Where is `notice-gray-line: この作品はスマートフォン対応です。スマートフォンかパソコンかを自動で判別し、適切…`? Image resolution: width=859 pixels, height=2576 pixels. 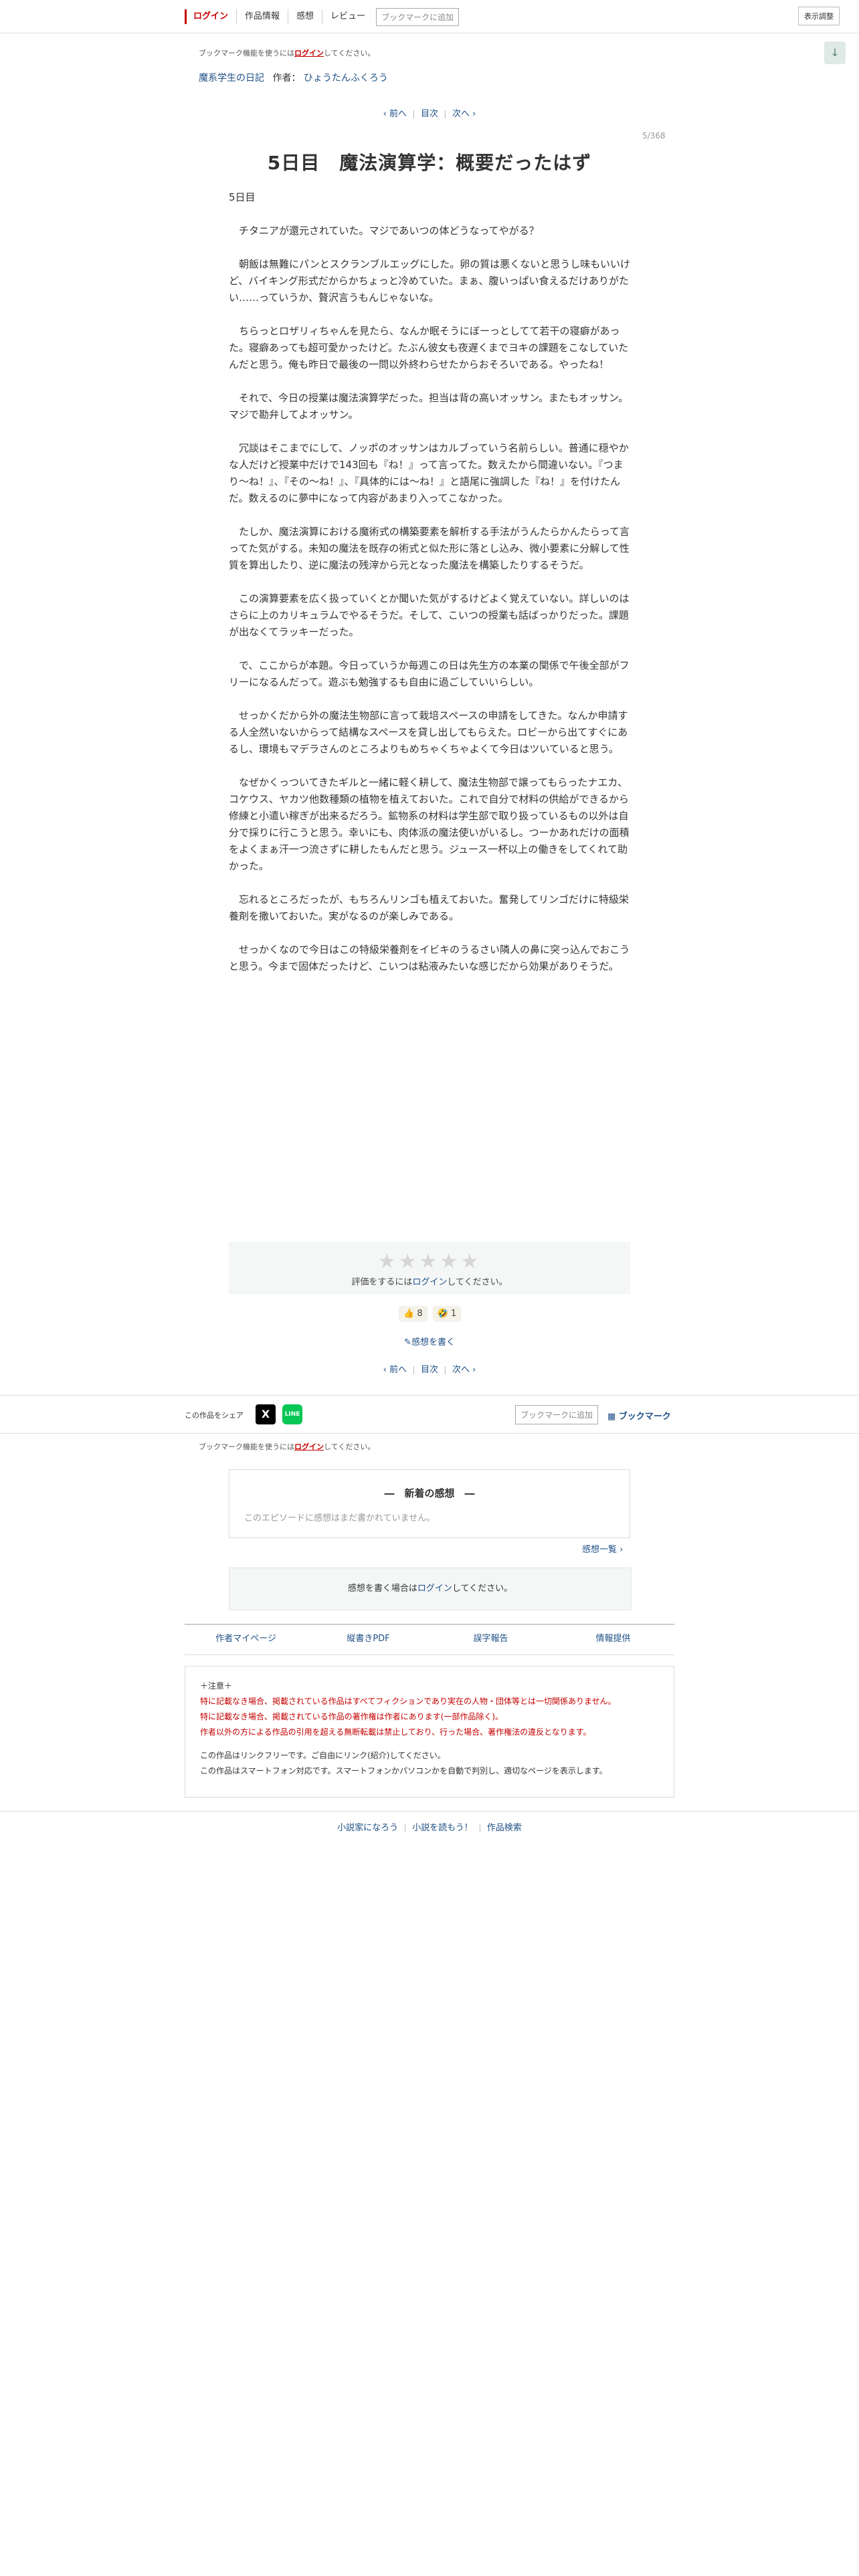
notice-gray-line: この作品はスマートフォン対応です。スマートフォンかパソコンかを自動で判別し、適切… is located at coordinates (404, 1771).